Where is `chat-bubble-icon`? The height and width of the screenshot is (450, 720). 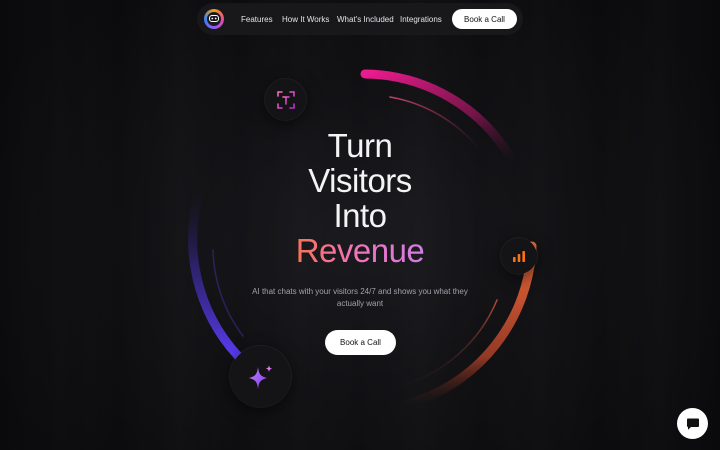 chat-bubble-icon is located at coordinates (692, 424).